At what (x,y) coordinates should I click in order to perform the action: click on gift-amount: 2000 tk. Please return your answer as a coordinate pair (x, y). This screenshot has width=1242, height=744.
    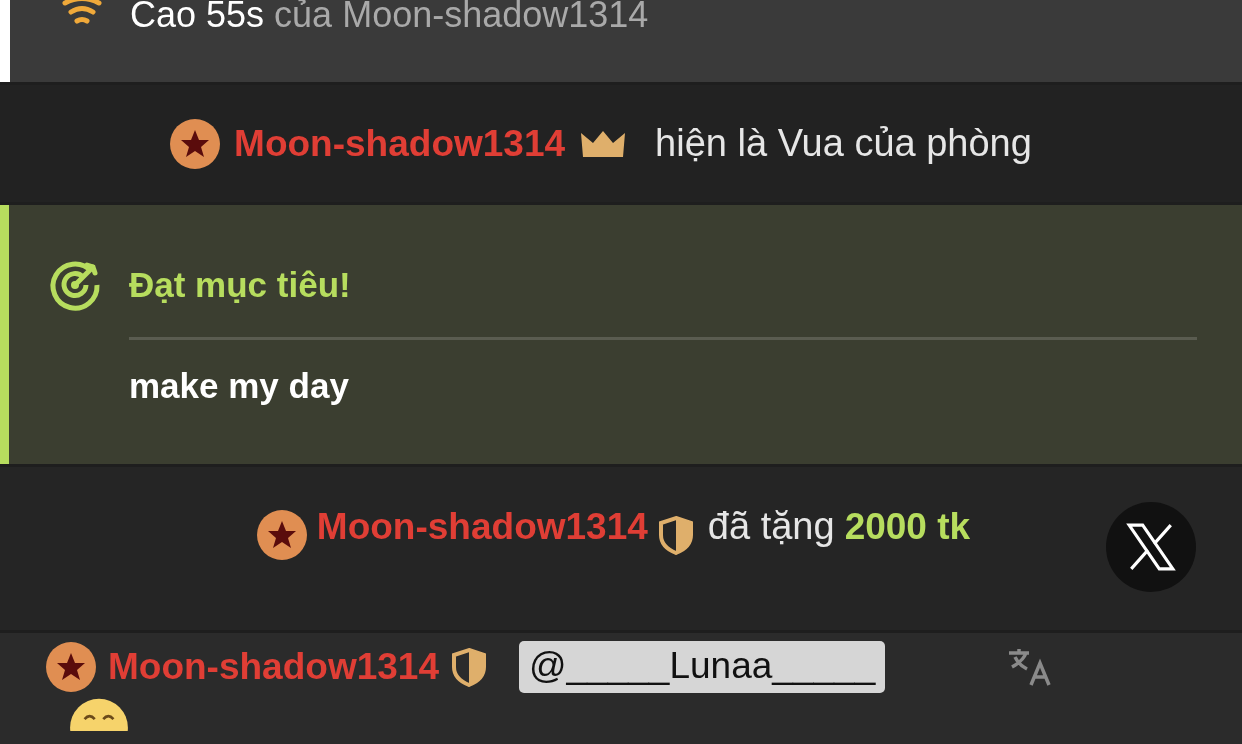
    Looking at the image, I should click on (907, 526).